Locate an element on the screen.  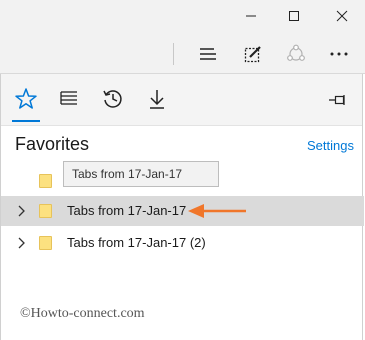
active-tab-indicator is located at coordinates (26, 121).